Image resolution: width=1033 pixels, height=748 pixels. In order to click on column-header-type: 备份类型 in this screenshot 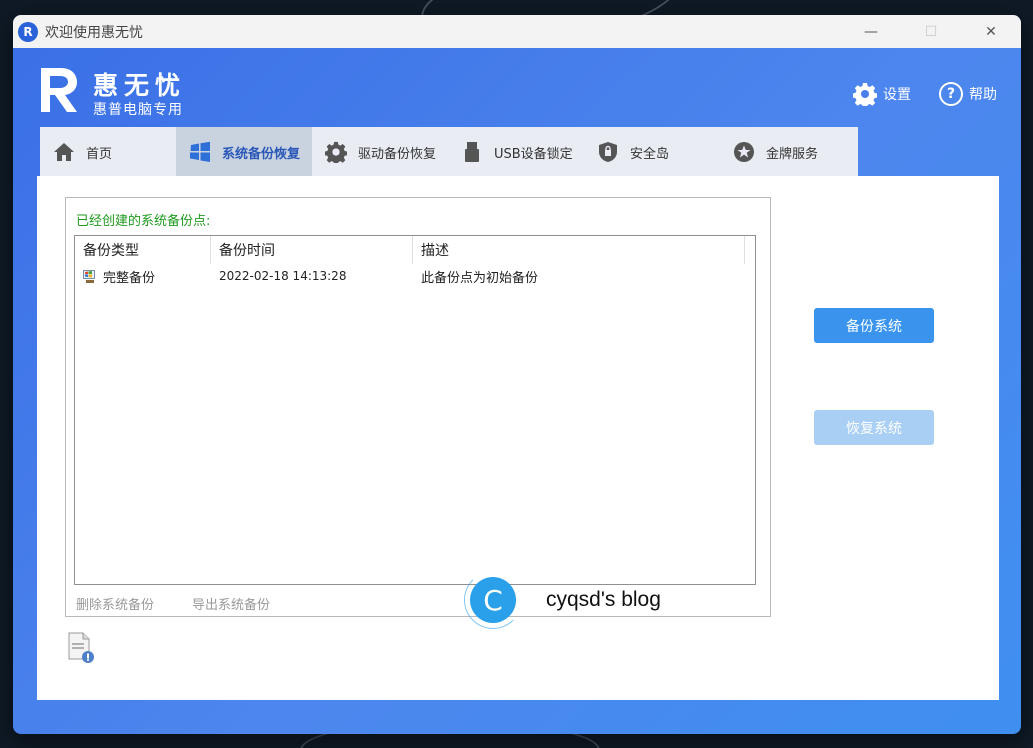, I will do `click(143, 250)`.